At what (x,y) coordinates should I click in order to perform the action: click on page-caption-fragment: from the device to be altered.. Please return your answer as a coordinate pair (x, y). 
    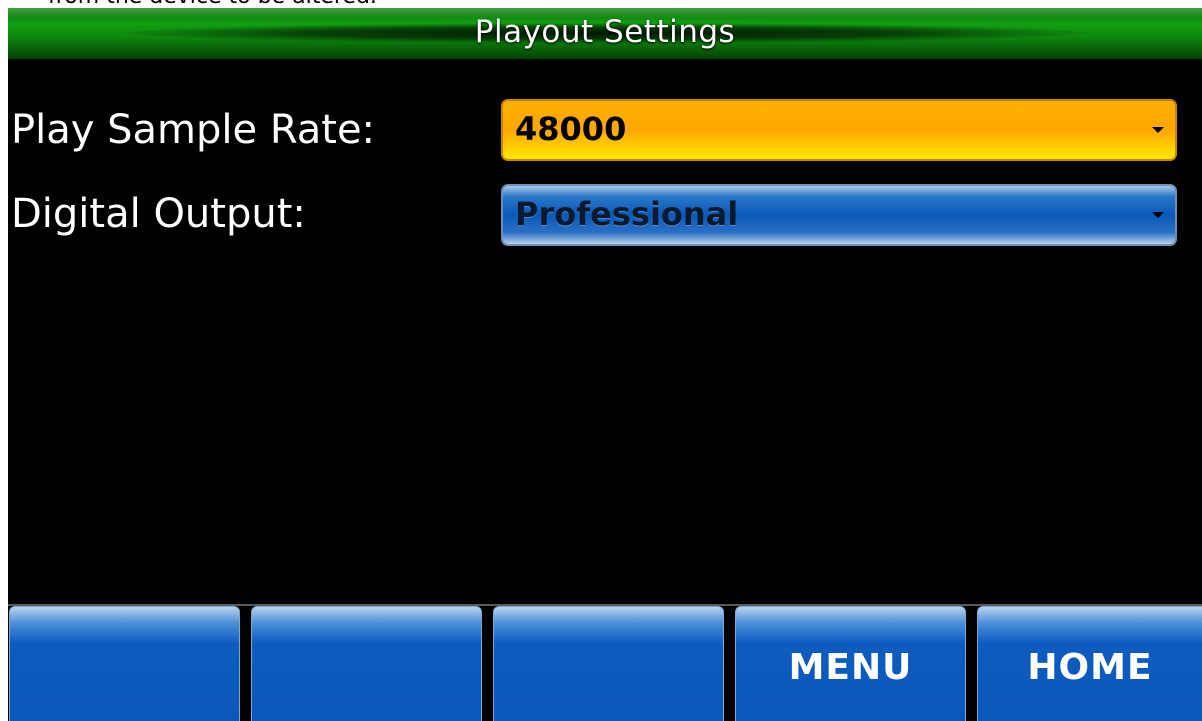
    Looking at the image, I should click on (212, 4).